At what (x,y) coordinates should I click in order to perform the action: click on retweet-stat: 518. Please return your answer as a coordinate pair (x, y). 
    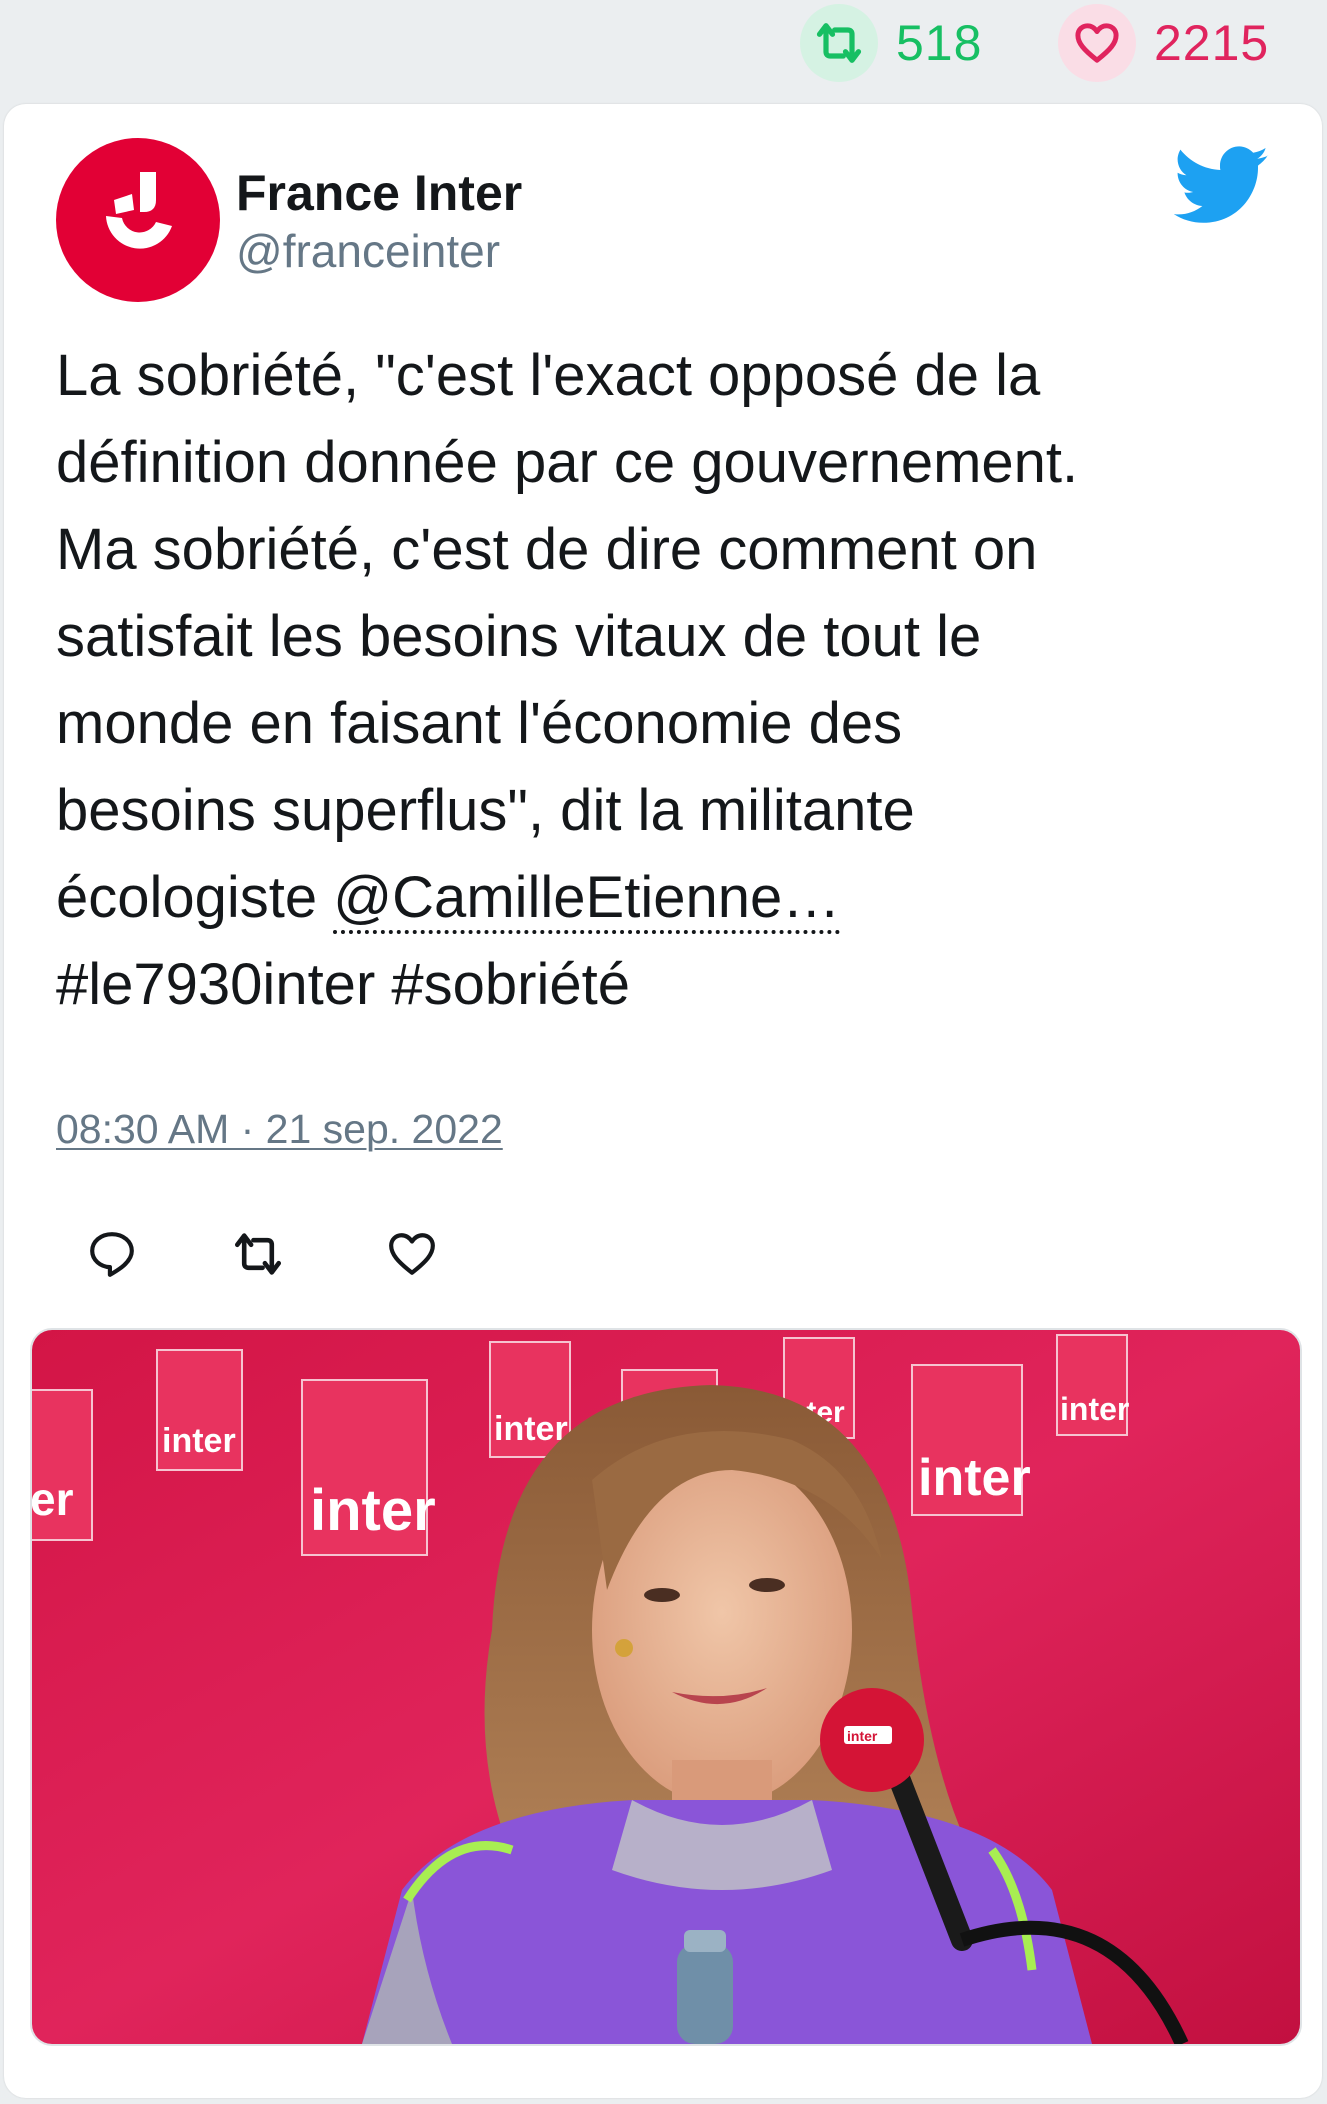
    Looking at the image, I should click on (891, 43).